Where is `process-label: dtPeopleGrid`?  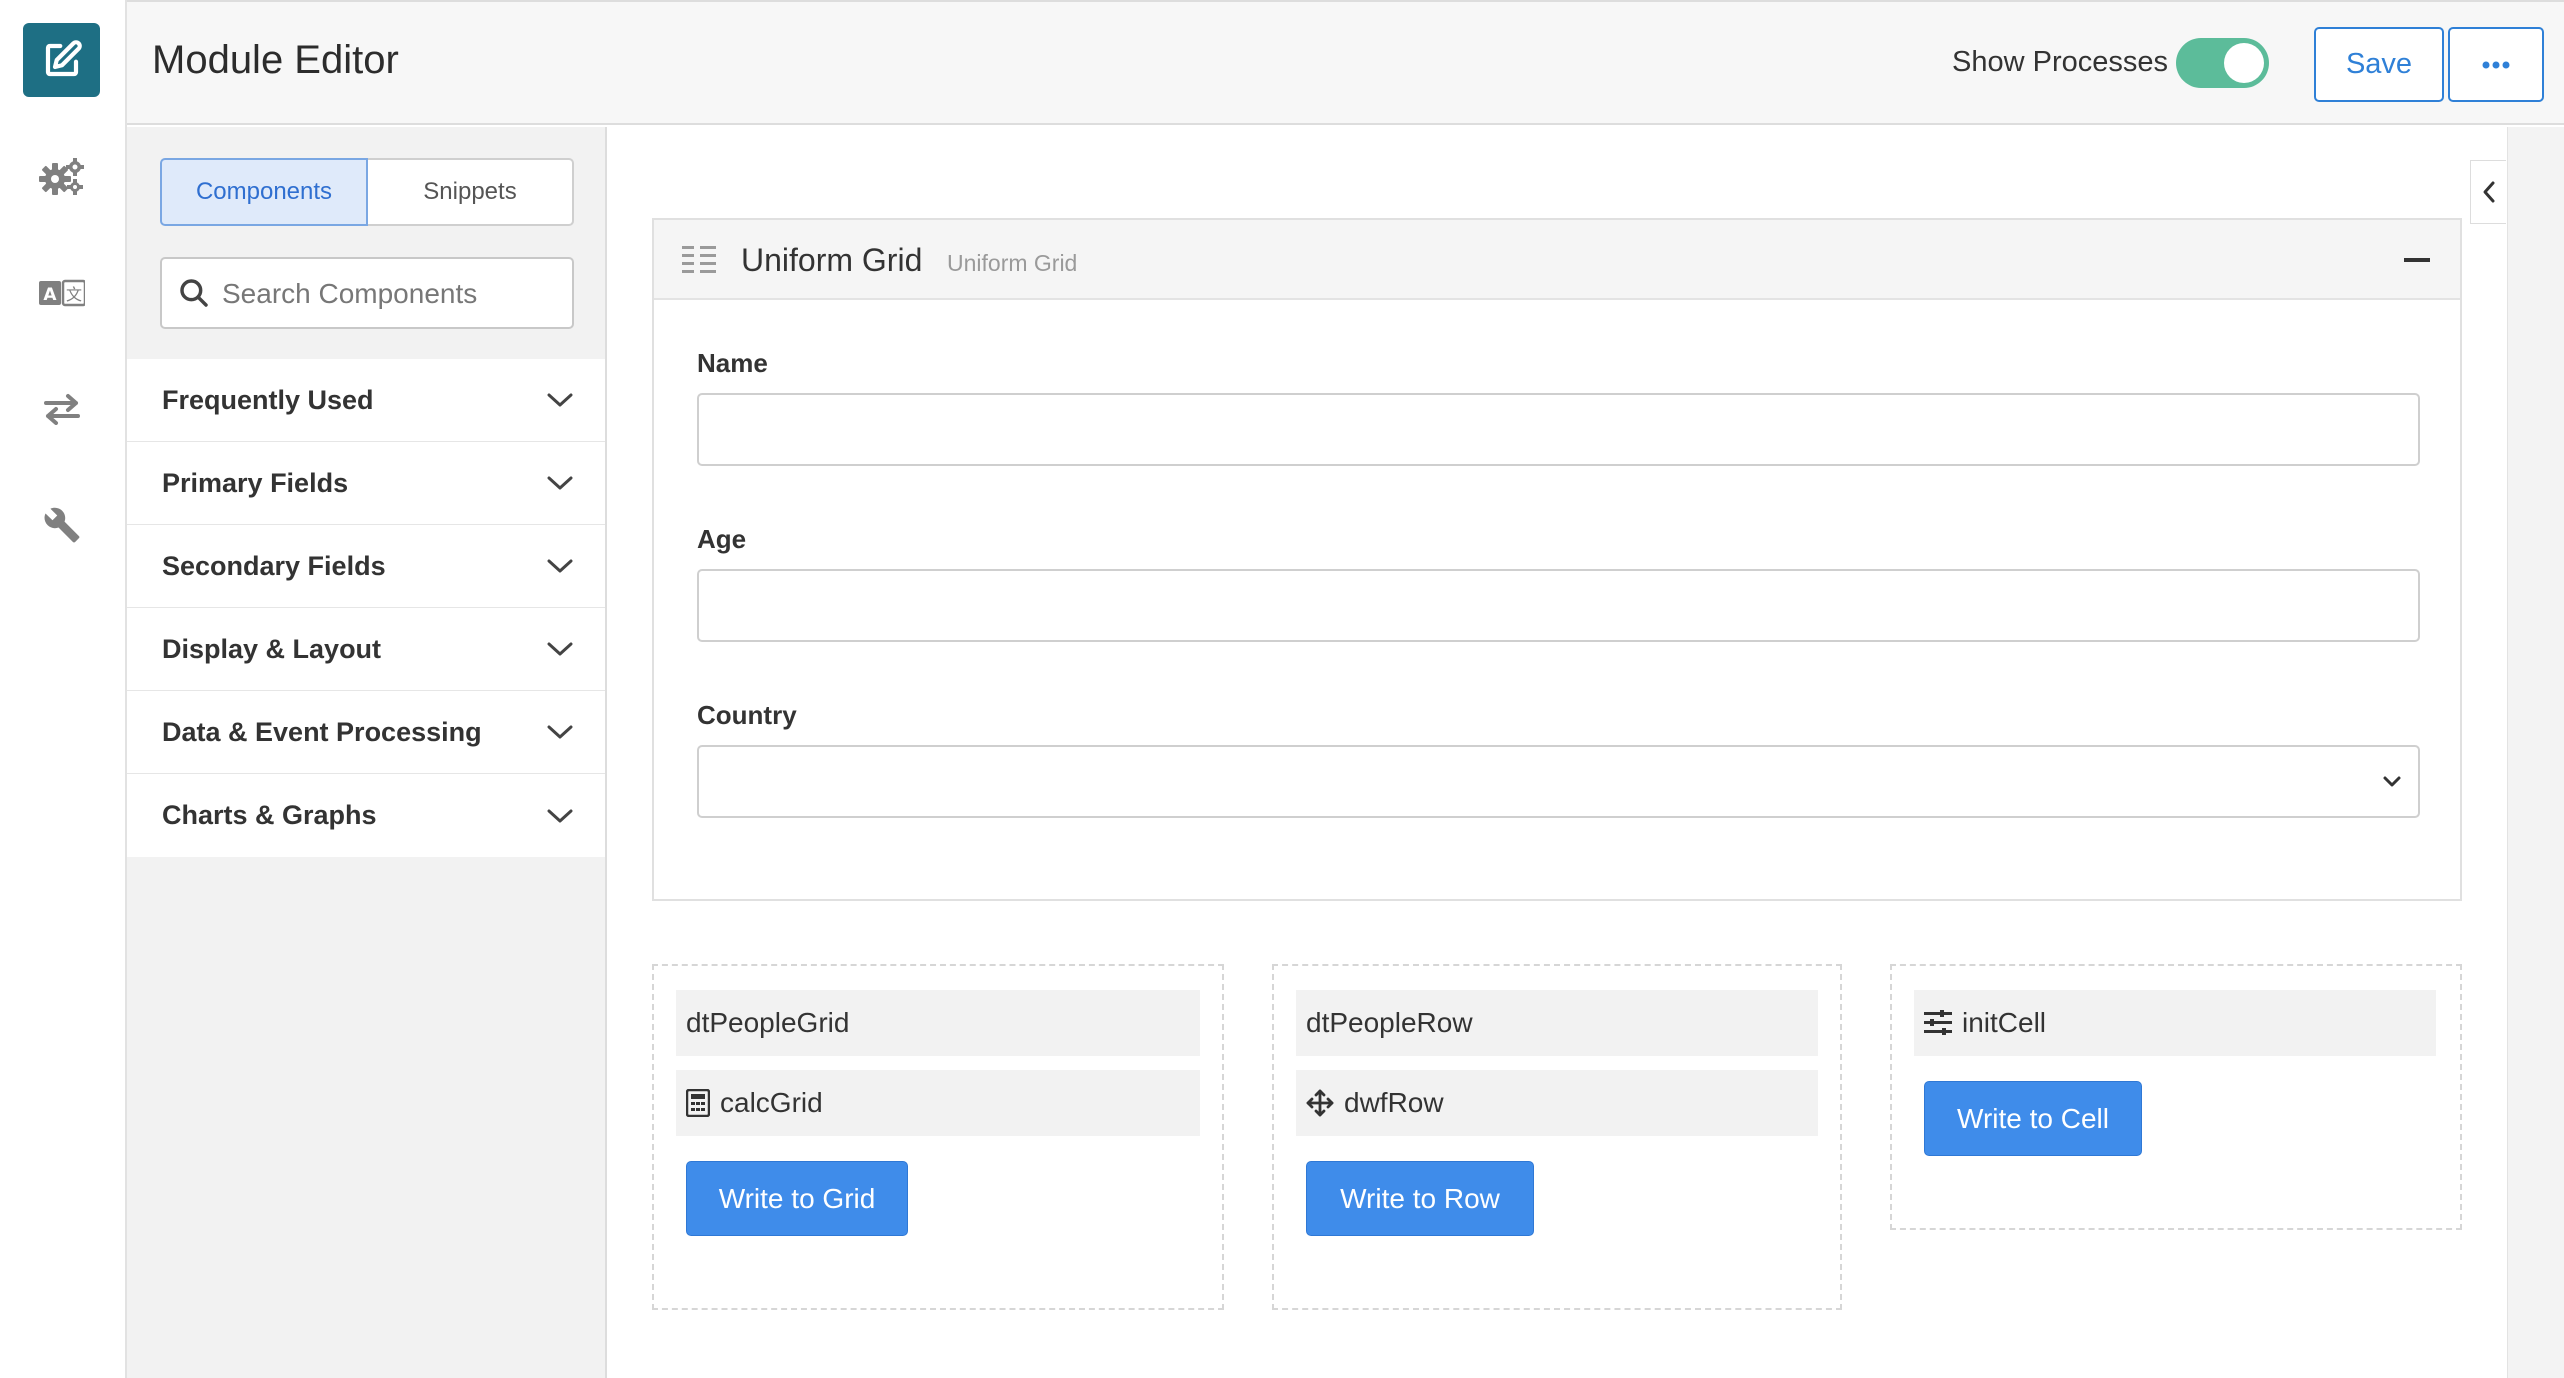 process-label: dtPeopleGrid is located at coordinates (768, 1022).